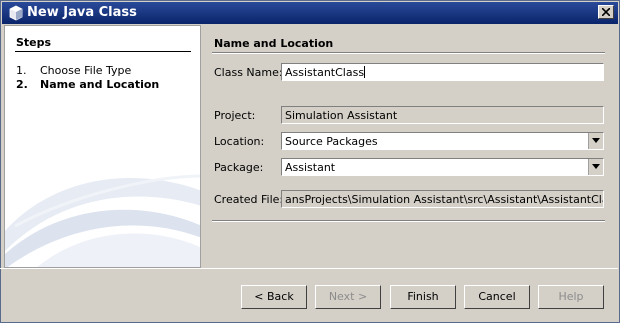  I want to click on steps-heading: Steps, so click(34, 42).